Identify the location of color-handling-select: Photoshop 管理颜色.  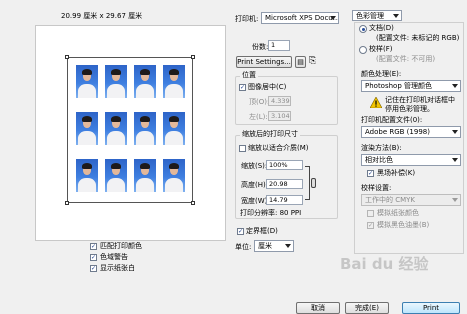
(411, 86).